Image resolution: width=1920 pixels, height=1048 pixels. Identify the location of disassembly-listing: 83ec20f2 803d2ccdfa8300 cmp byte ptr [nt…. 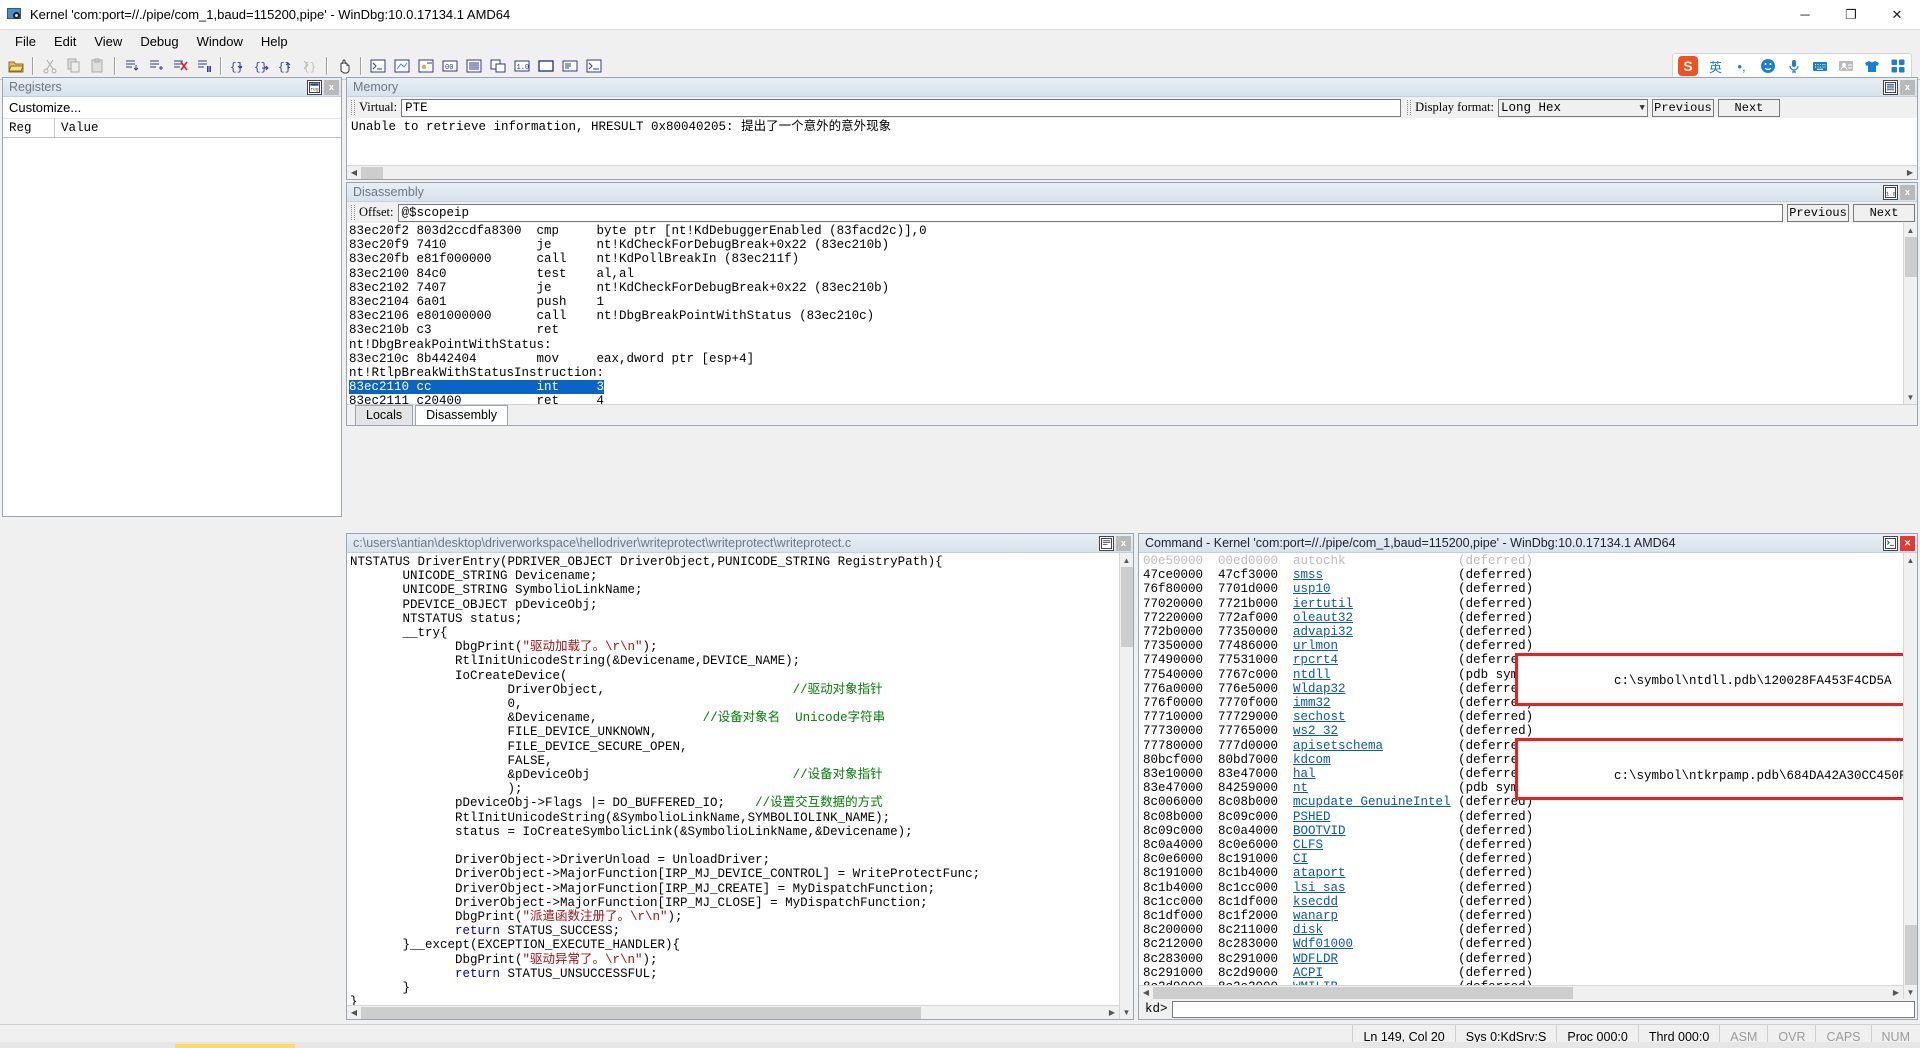
(1132, 313).